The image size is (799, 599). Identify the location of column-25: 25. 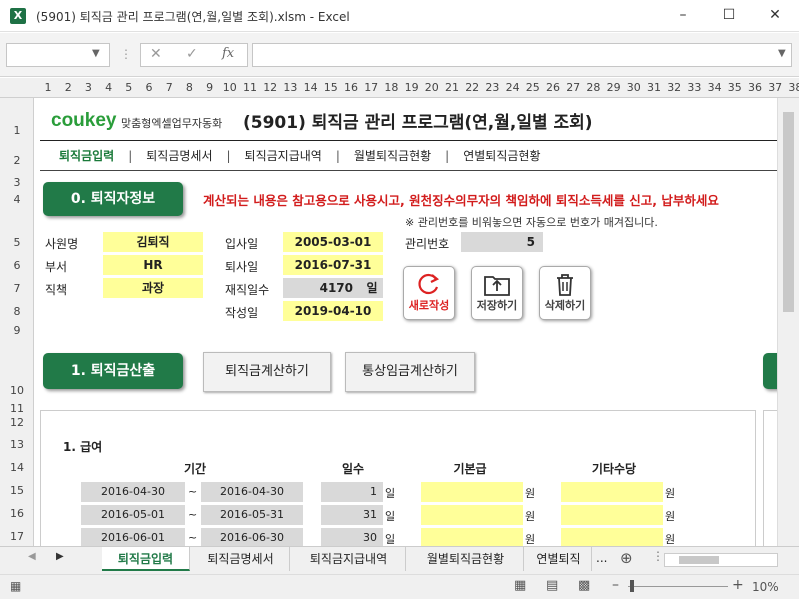
(533, 87).